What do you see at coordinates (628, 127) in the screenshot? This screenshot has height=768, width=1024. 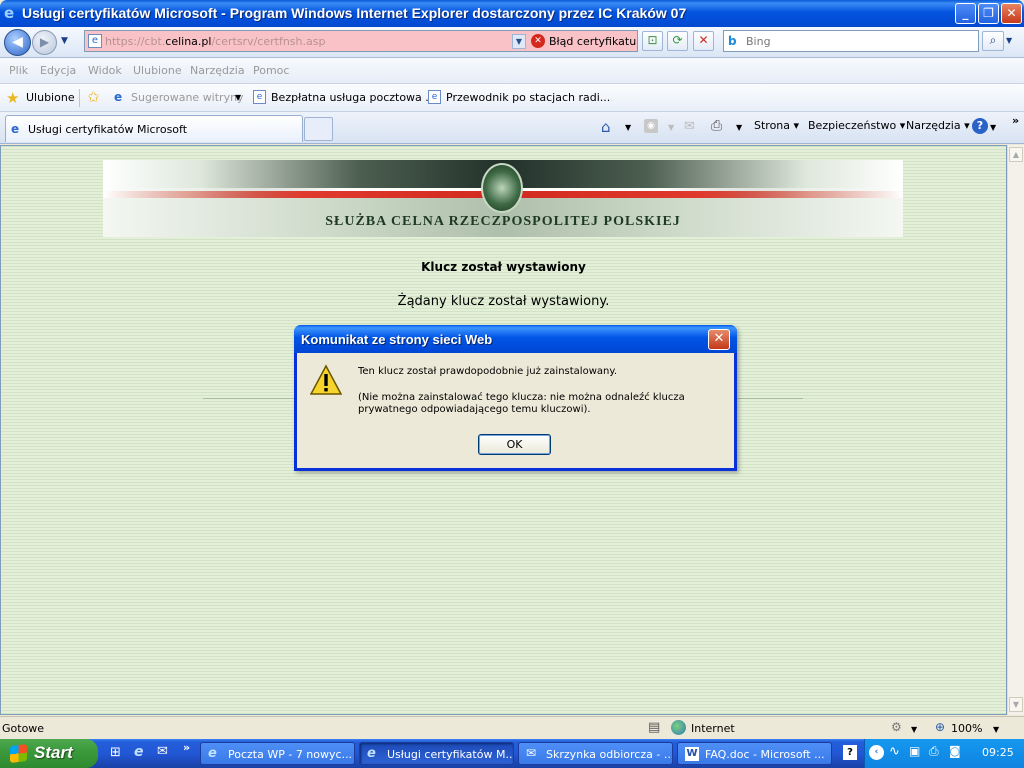 I see `home-dropdown-icon: ▼` at bounding box center [628, 127].